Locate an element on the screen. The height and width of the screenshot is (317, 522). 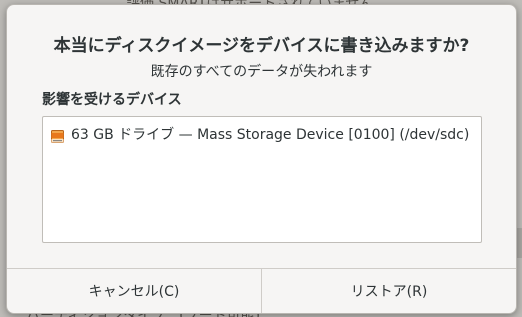
dialog-title: 本当にディスクイメージをデバイスに書き込みますか? is located at coordinates (261, 46).